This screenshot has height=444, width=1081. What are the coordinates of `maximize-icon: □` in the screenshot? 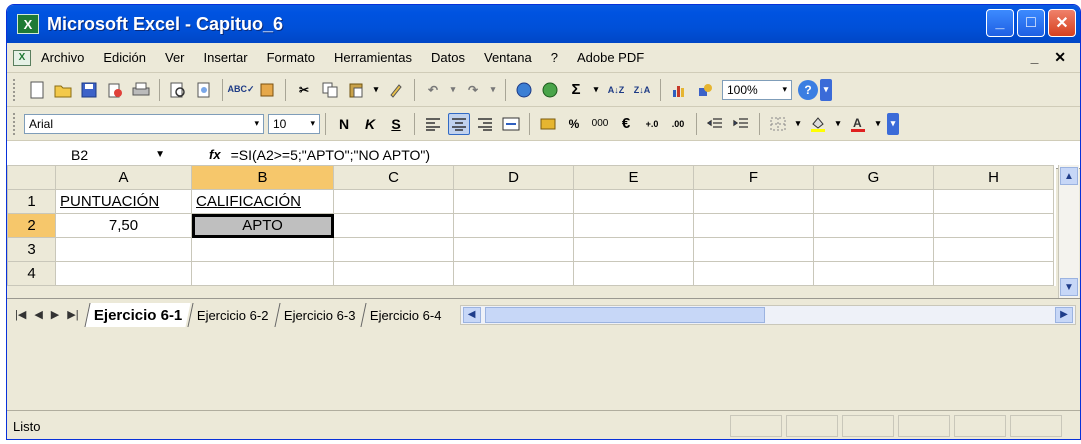 It's located at (1031, 23).